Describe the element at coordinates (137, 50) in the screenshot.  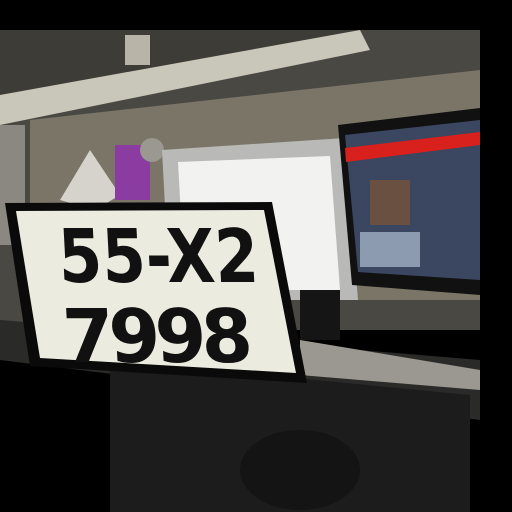
I see `mug` at that location.